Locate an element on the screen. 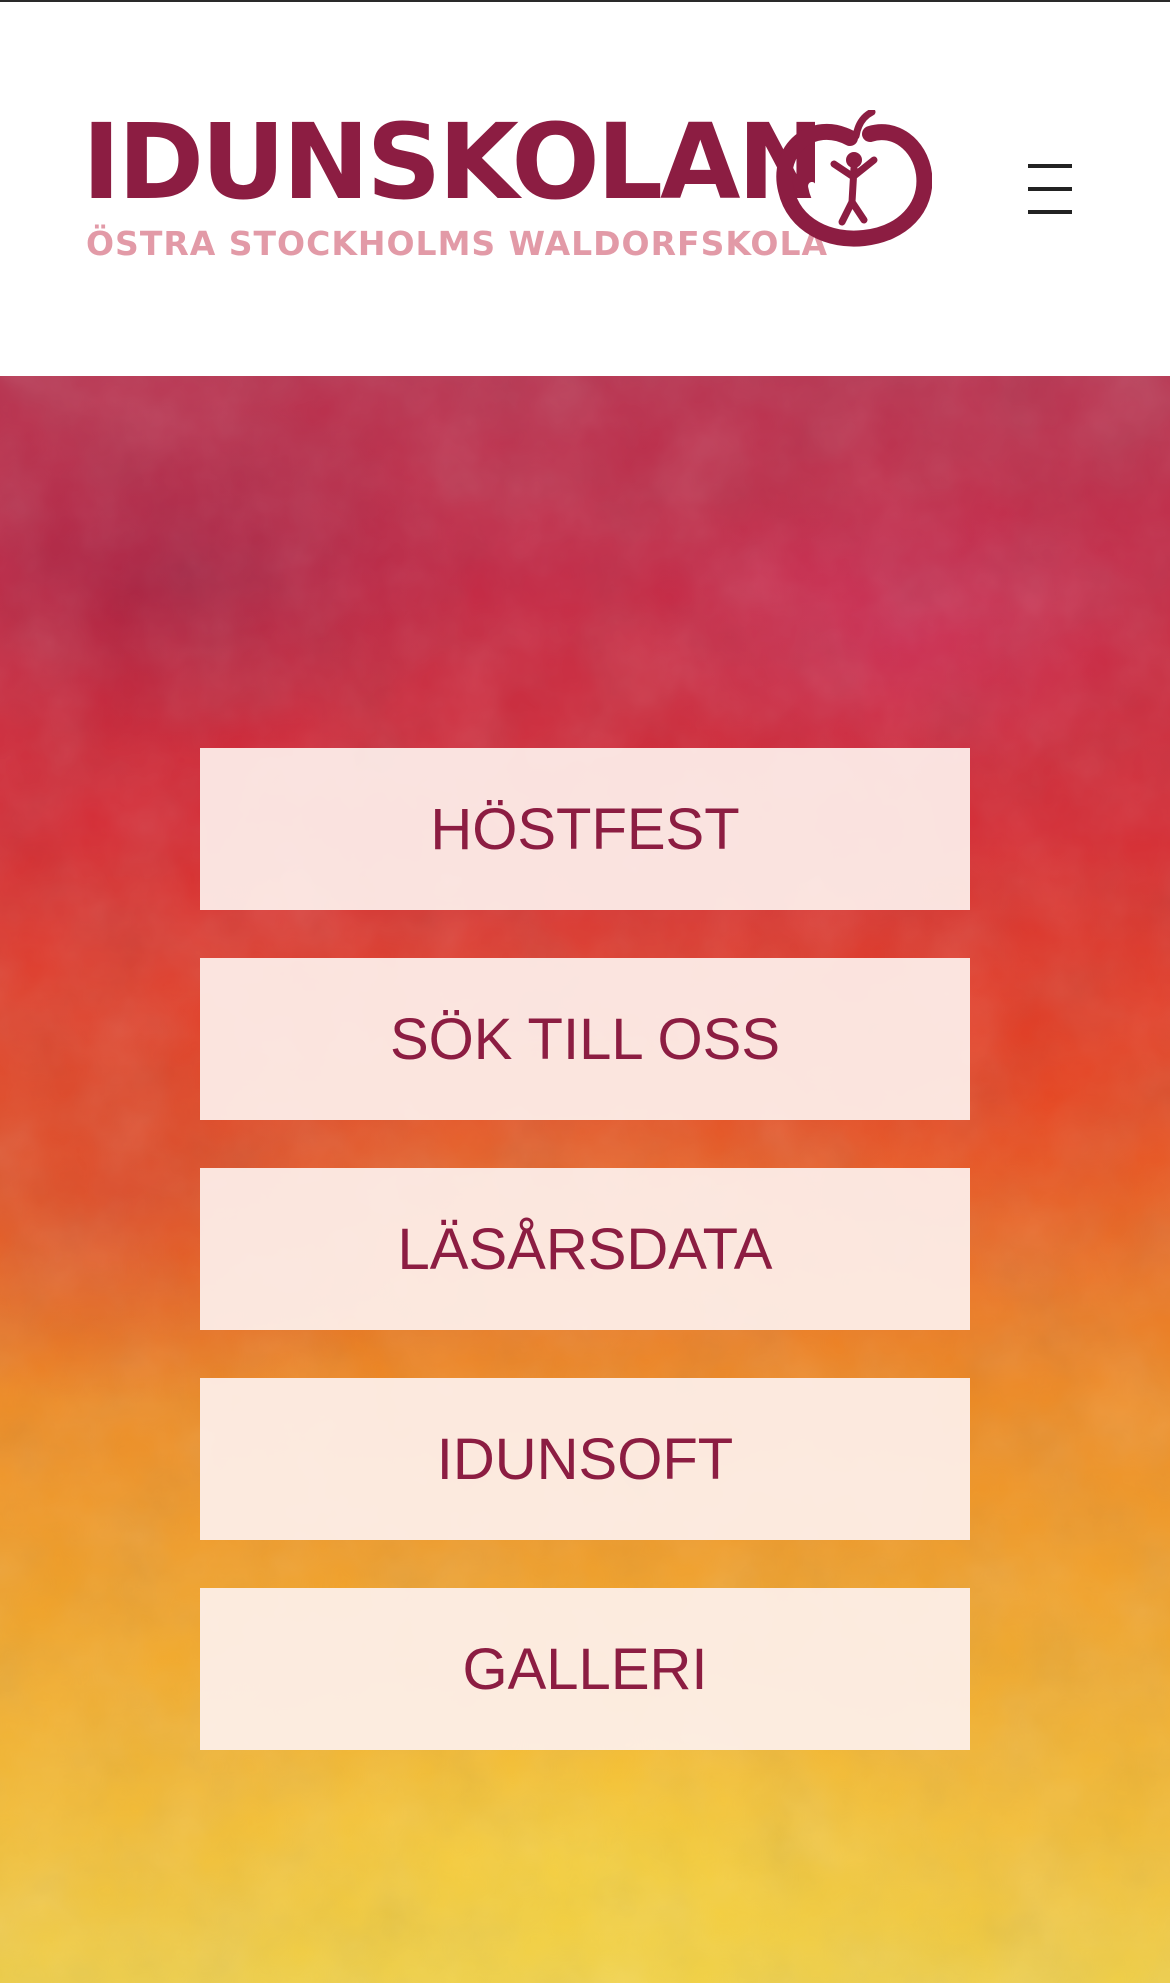  galleri-button: GALLERI is located at coordinates (585, 1669).